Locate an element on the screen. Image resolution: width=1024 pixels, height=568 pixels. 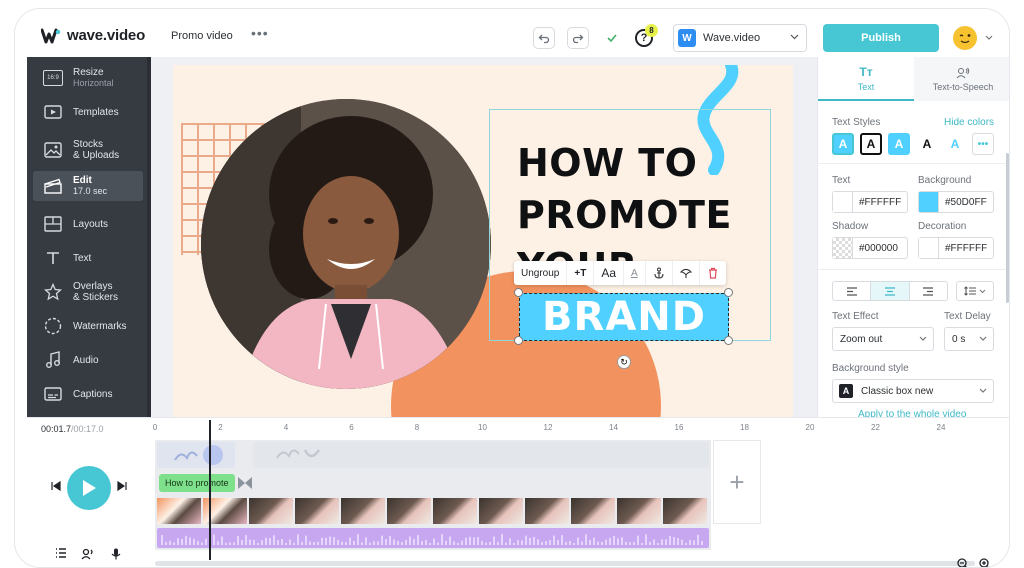
skip-forward-icon is located at coordinates (122, 486).